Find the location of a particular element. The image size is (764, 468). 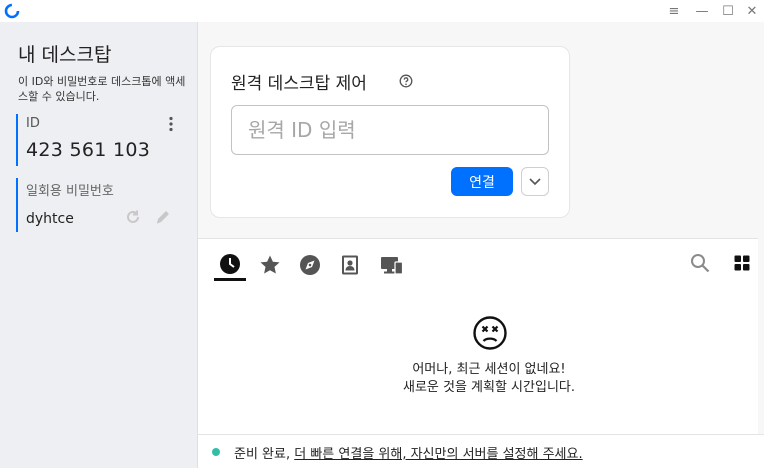

connect-card-title: 원격 데스크탑 제어 is located at coordinates (299, 84).